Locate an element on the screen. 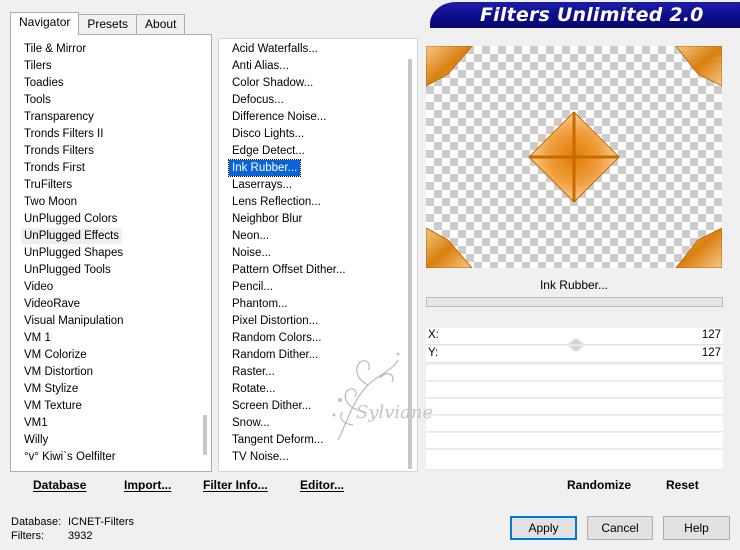 This screenshot has width=740, height=550. status-database-value: ICNET-Filters is located at coordinates (101, 522).